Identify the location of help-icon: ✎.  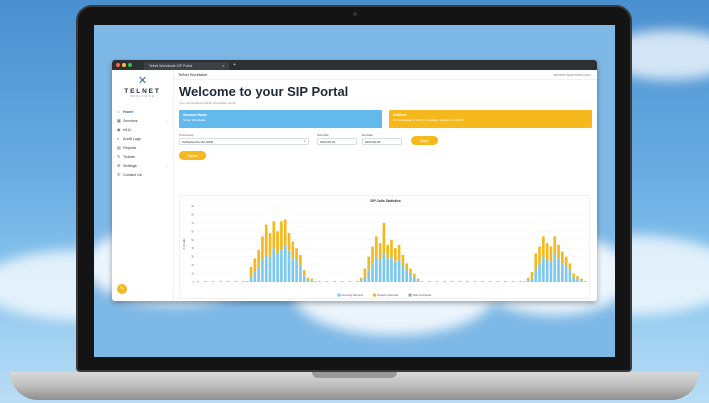
(122, 289).